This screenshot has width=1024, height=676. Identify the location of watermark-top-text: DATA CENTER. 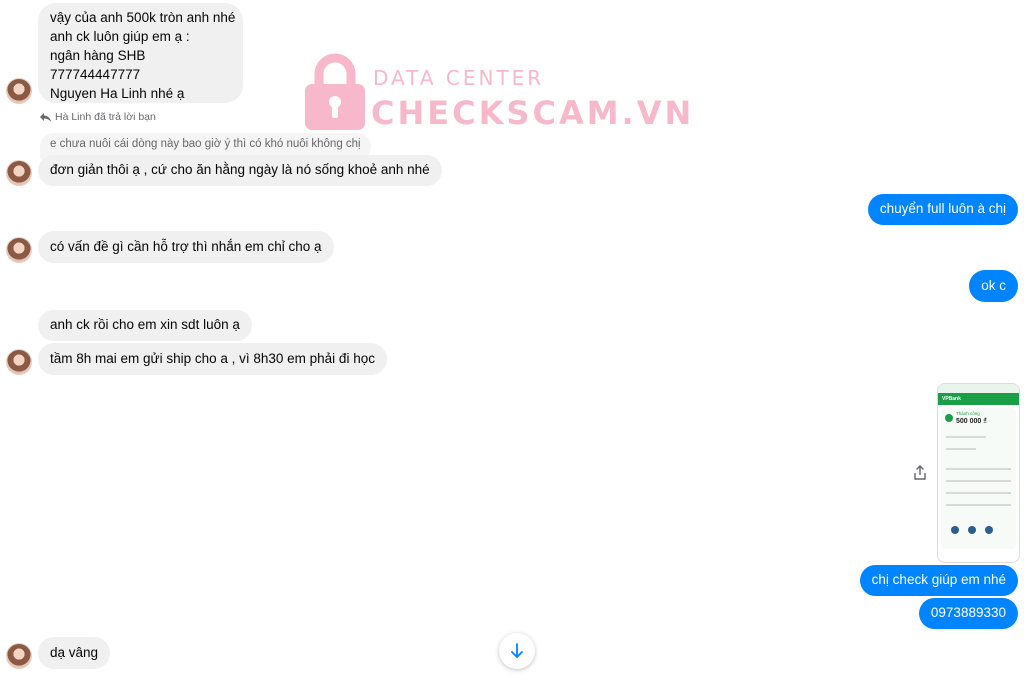
(459, 78).